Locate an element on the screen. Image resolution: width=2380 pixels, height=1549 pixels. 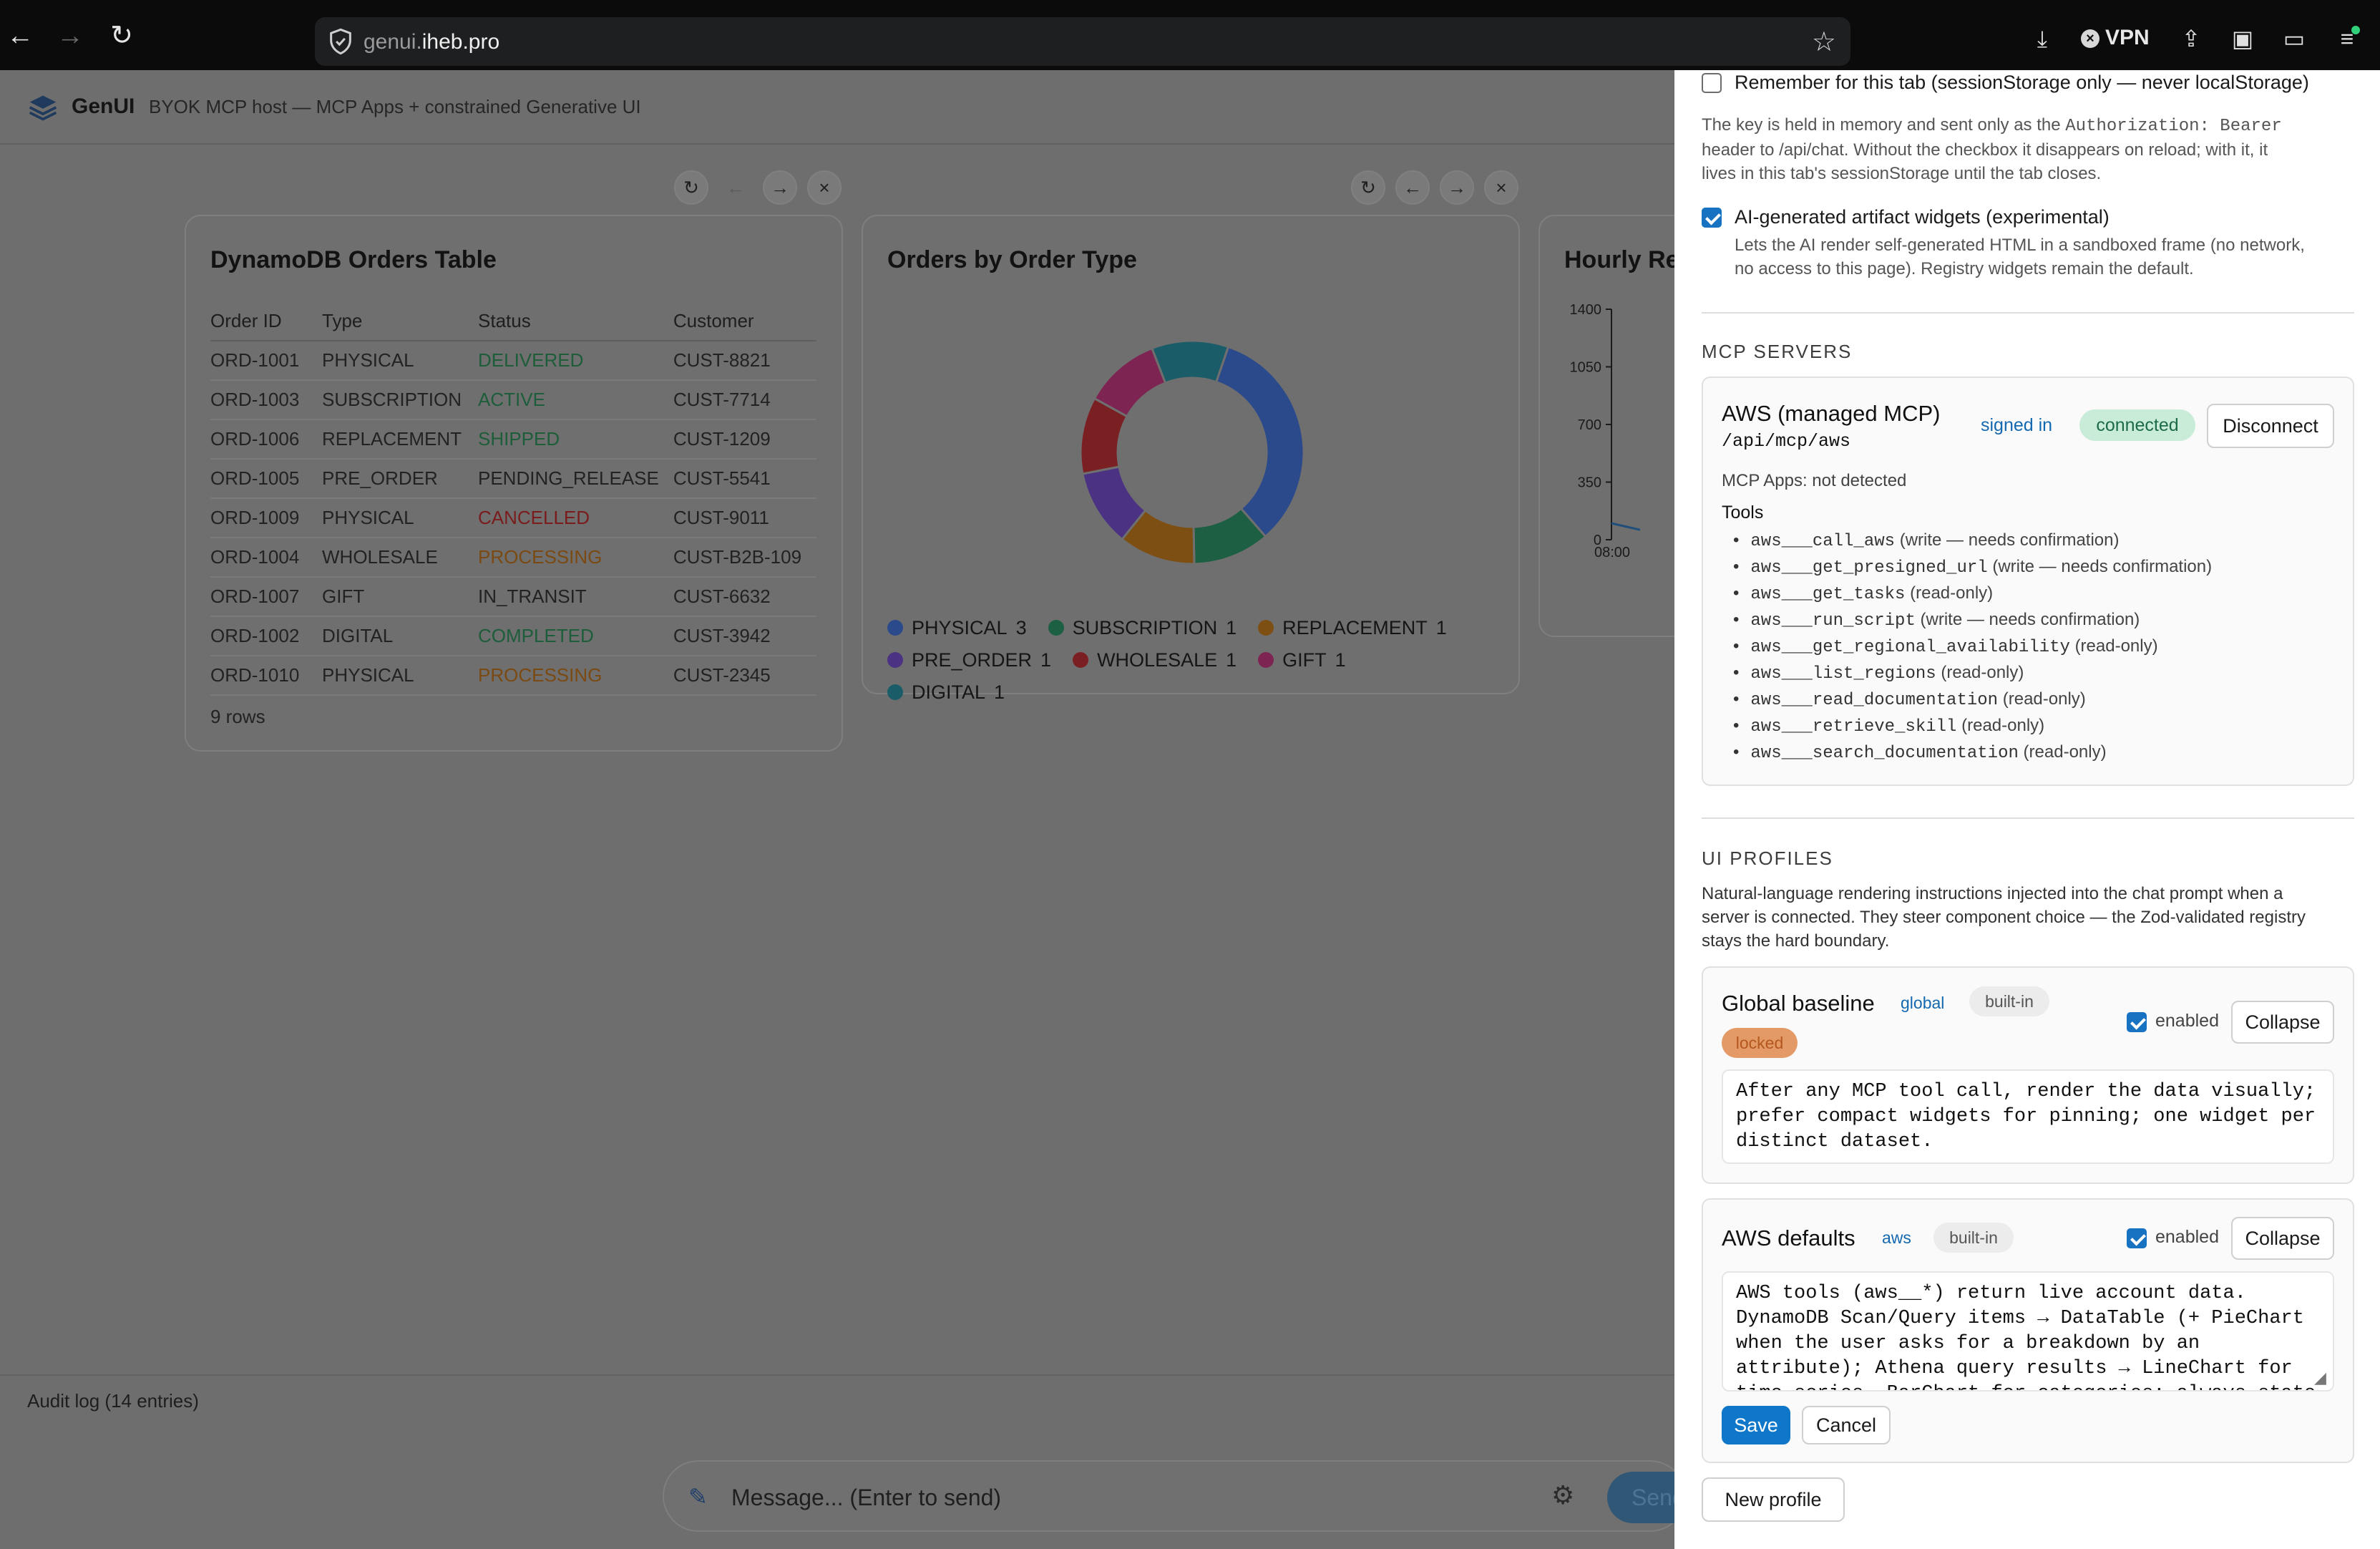
type-cell: PRE_ORDER is located at coordinates (400, 479).